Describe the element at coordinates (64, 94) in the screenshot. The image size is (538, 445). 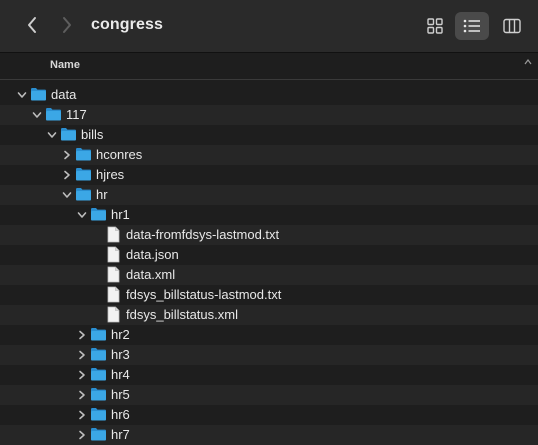
I see `folder-name: data` at that location.